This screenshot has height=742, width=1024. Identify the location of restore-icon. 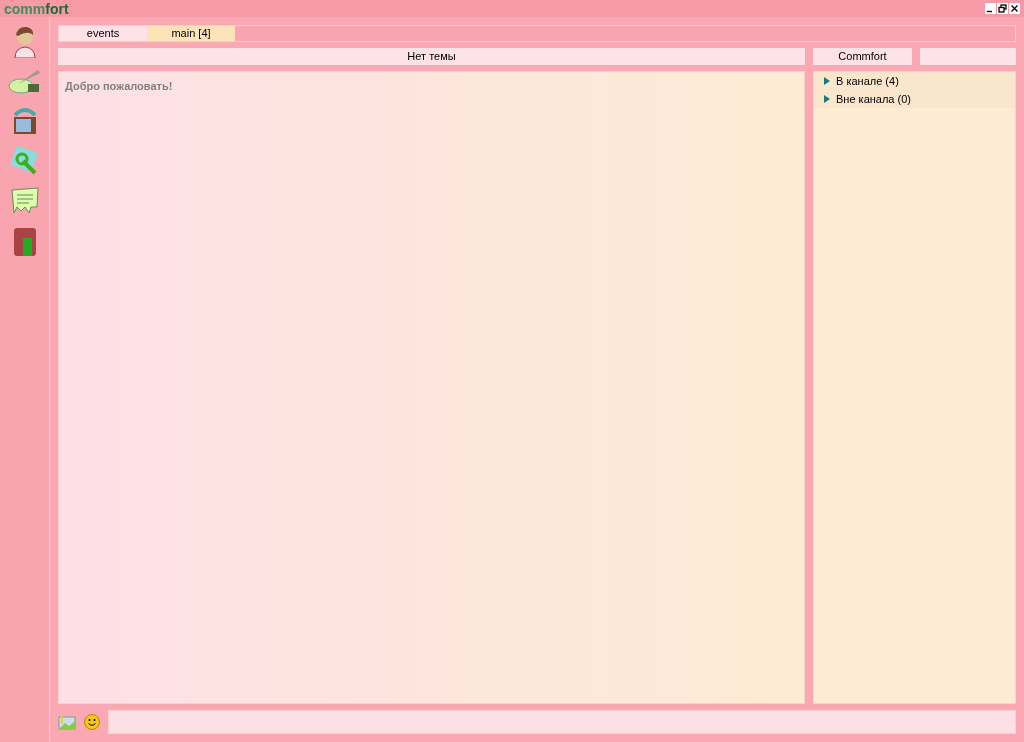
(1002, 8).